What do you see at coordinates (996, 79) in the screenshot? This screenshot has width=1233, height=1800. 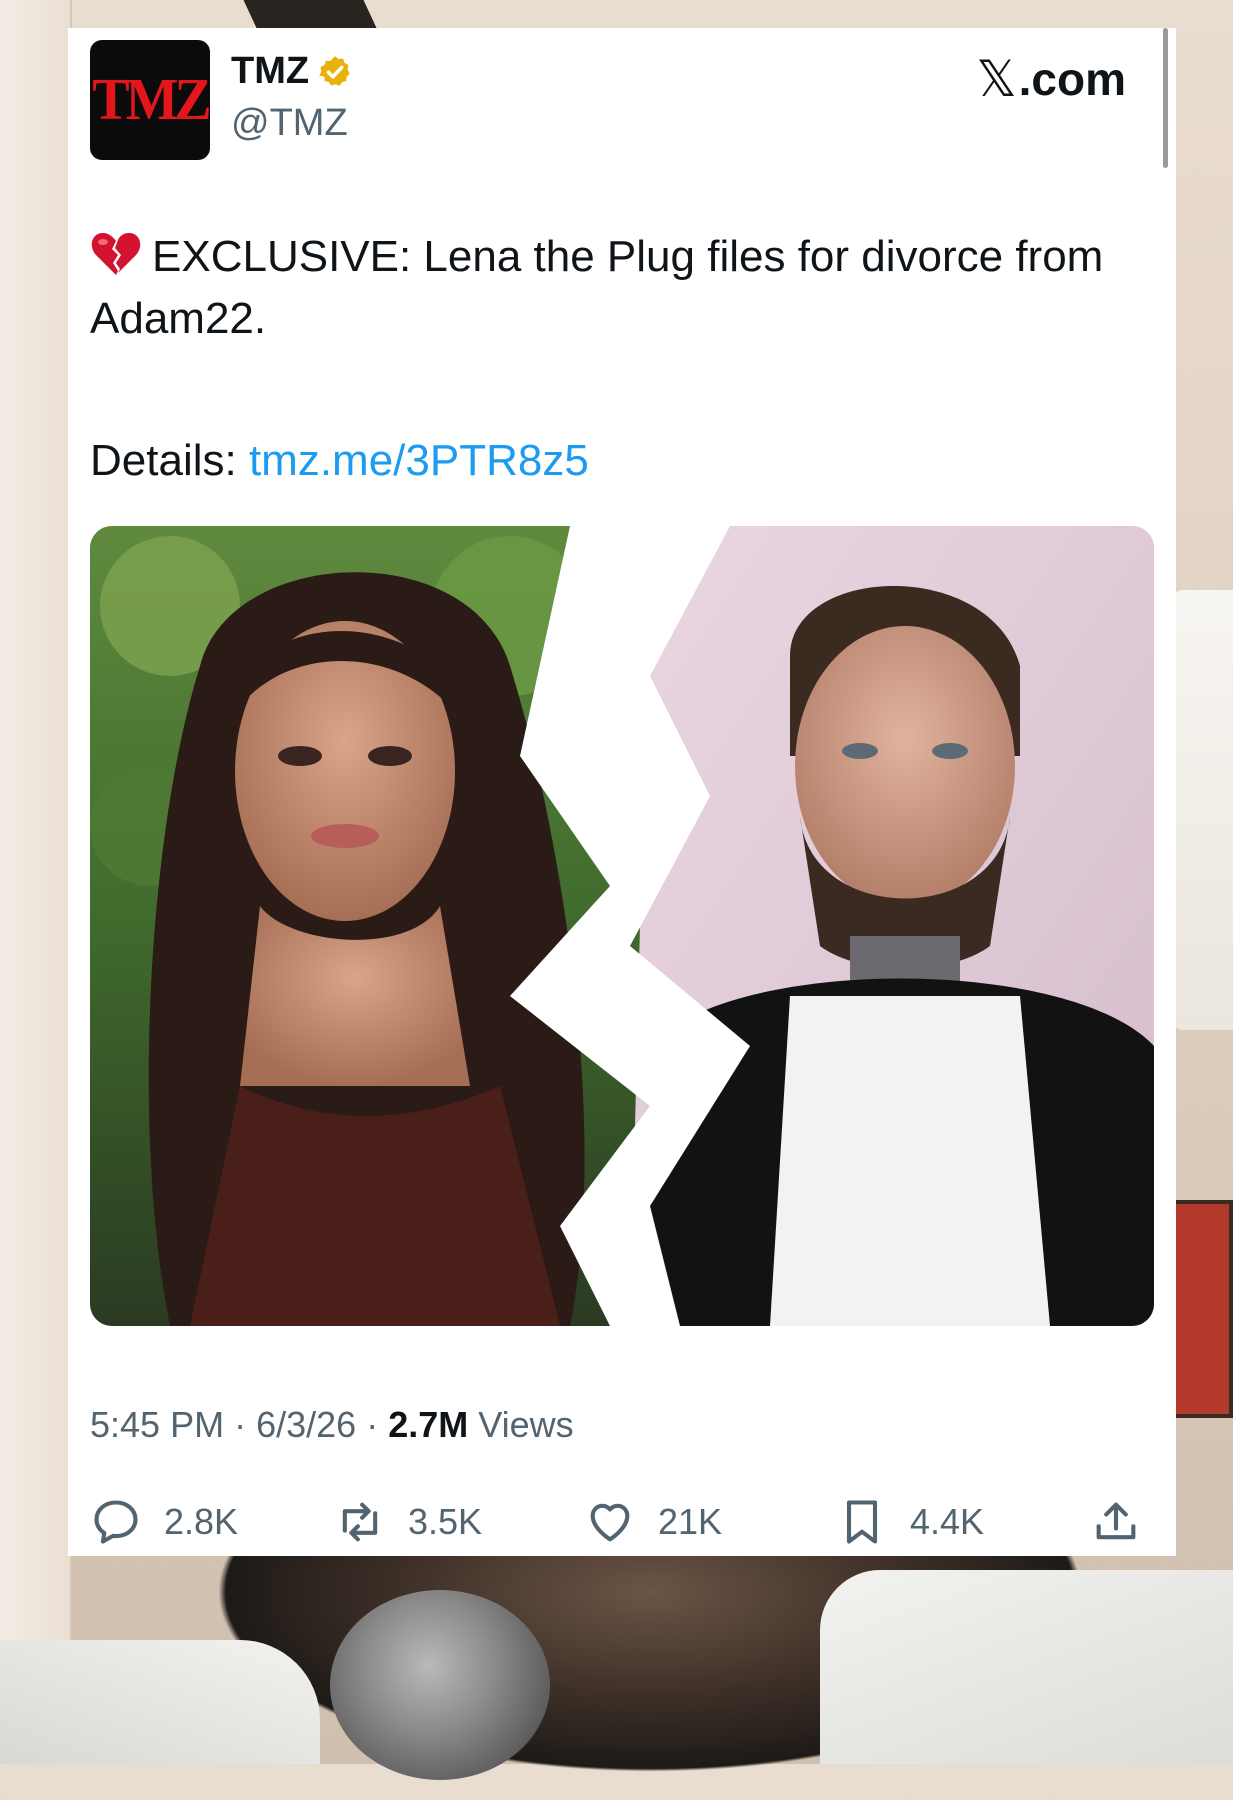 I see `x-logo-icon: 𝕏` at bounding box center [996, 79].